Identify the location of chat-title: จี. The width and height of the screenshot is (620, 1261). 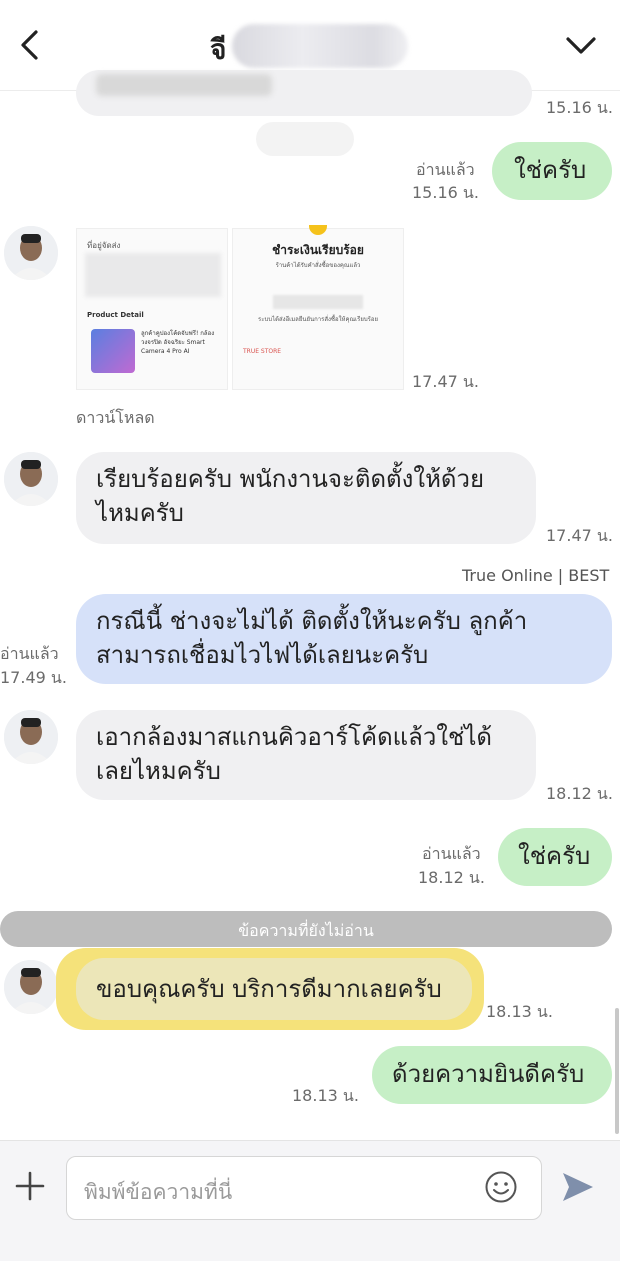
(218, 49).